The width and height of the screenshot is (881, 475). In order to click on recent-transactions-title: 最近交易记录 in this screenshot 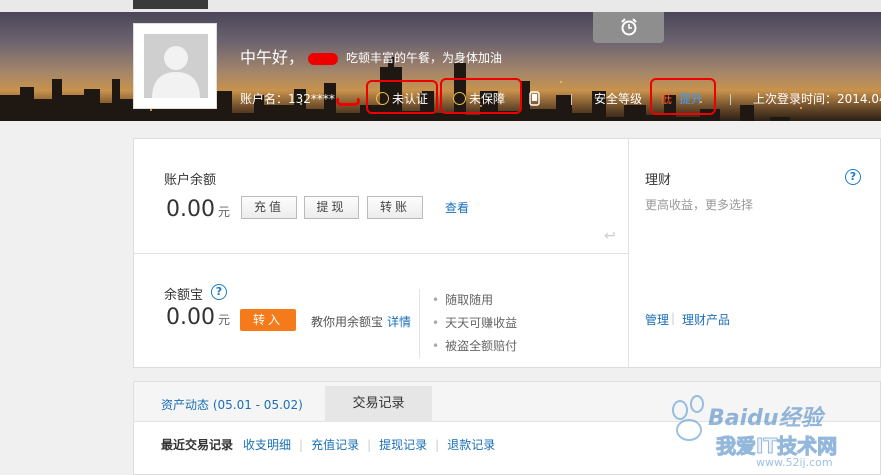, I will do `click(197, 445)`.